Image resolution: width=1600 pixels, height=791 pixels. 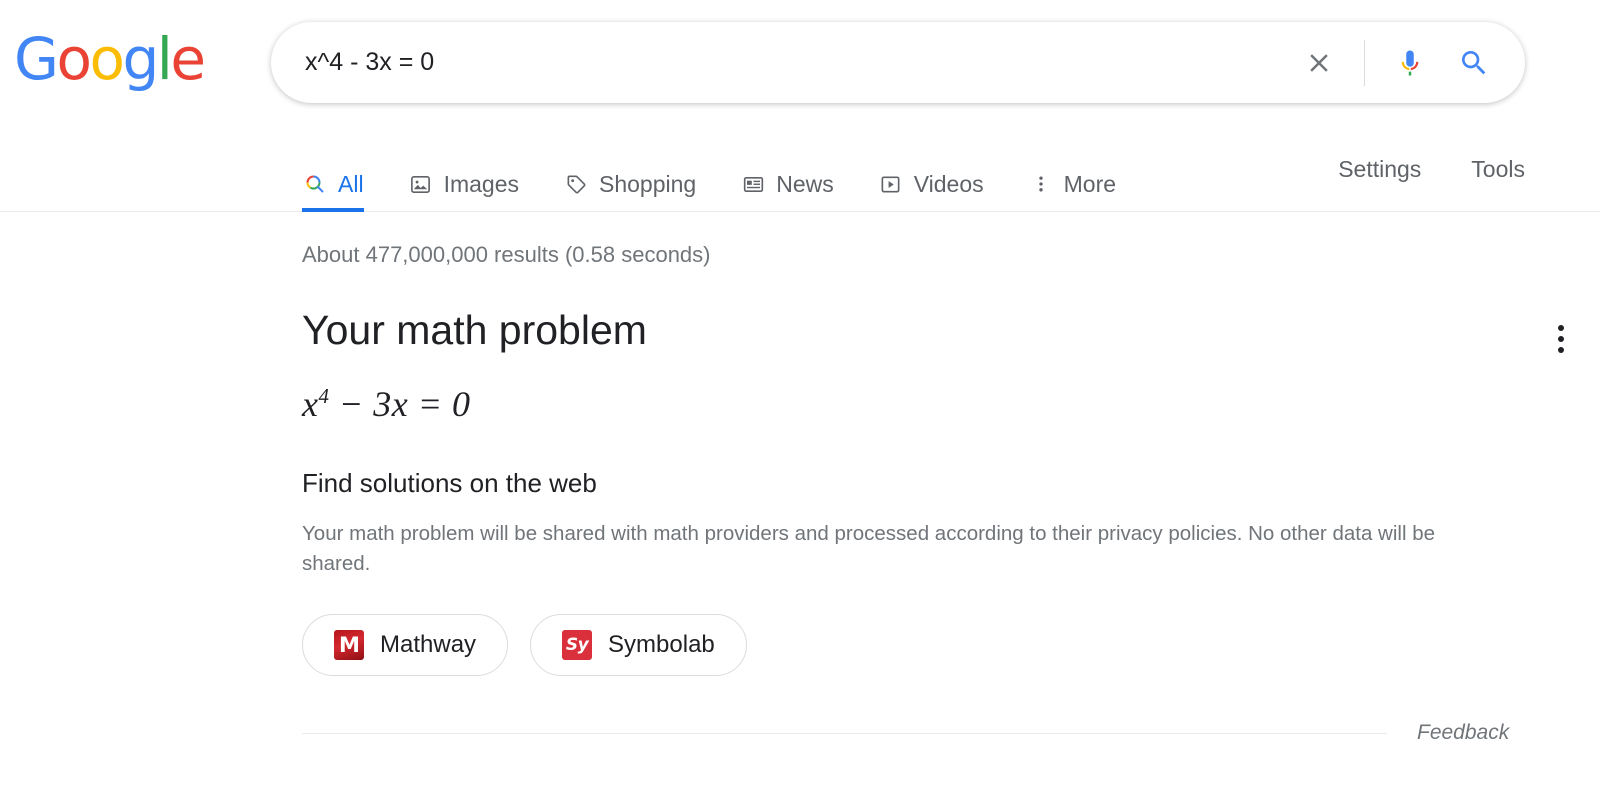 What do you see at coordinates (36, 59) in the screenshot?
I see `logo-letter-g1: G` at bounding box center [36, 59].